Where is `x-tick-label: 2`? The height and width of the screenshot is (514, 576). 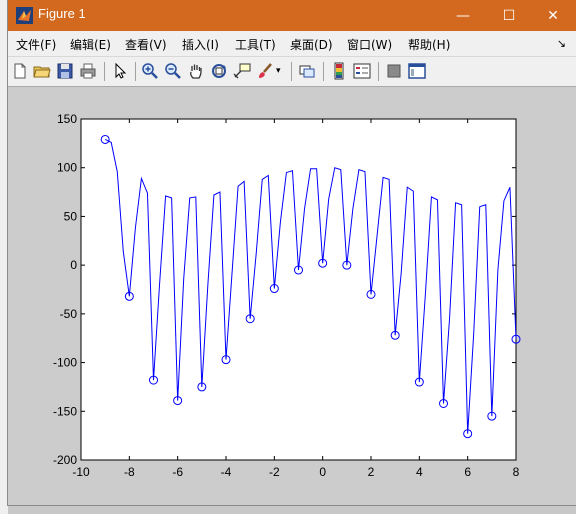 x-tick-label: 2 is located at coordinates (371, 472).